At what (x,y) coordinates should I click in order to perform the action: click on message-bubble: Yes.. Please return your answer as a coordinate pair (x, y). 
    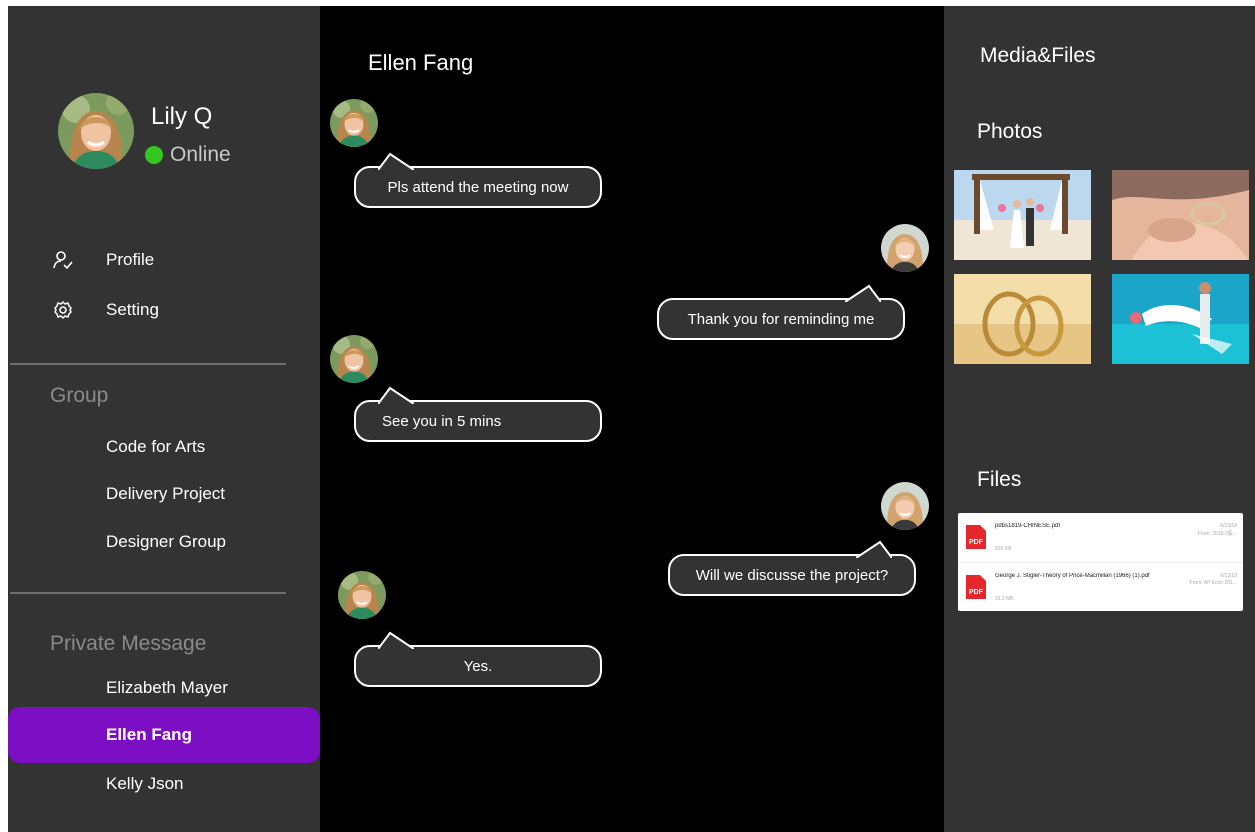
    Looking at the image, I should click on (478, 659).